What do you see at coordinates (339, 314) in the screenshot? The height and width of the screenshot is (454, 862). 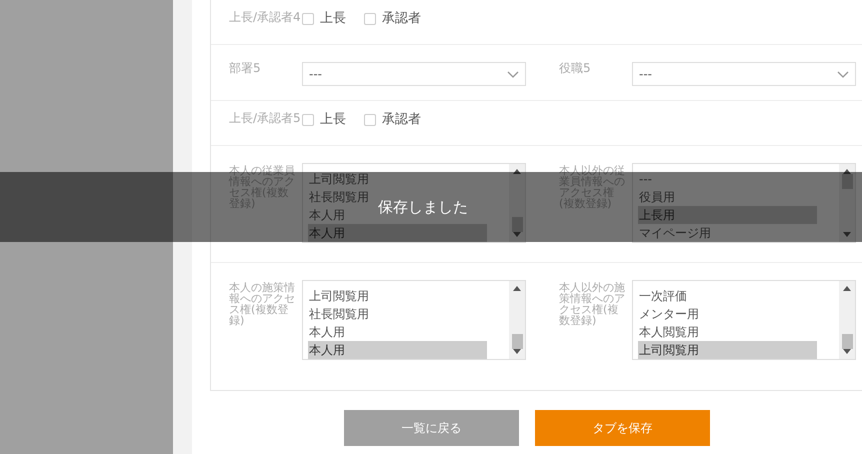 I see `list-option: 社長閲覧用` at bounding box center [339, 314].